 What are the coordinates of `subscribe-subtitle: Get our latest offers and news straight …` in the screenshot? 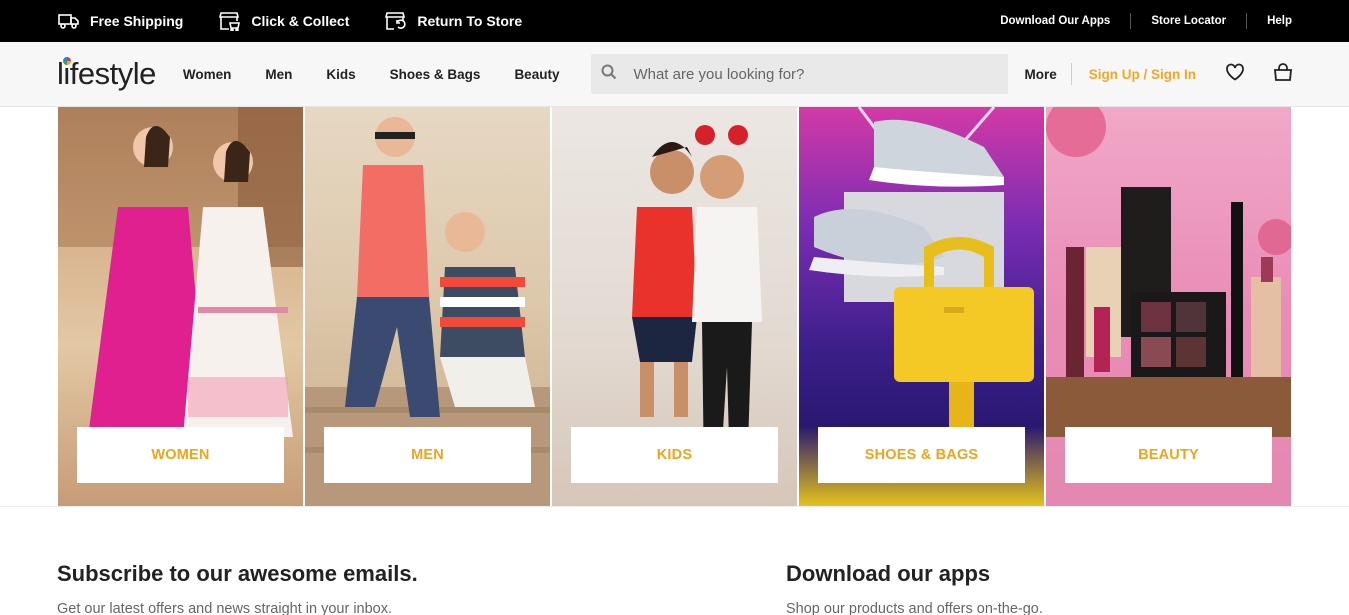 It's located at (225, 608).